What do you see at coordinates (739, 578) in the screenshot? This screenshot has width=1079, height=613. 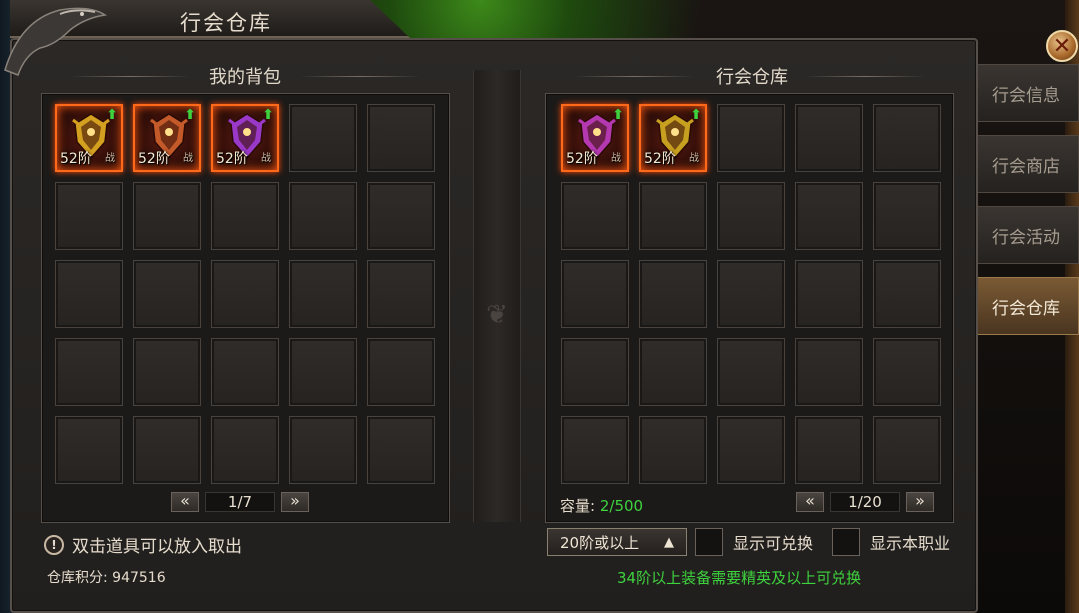 I see `exchange-requirement-notice: 34阶以上装备需要精英及以上可兑换` at bounding box center [739, 578].